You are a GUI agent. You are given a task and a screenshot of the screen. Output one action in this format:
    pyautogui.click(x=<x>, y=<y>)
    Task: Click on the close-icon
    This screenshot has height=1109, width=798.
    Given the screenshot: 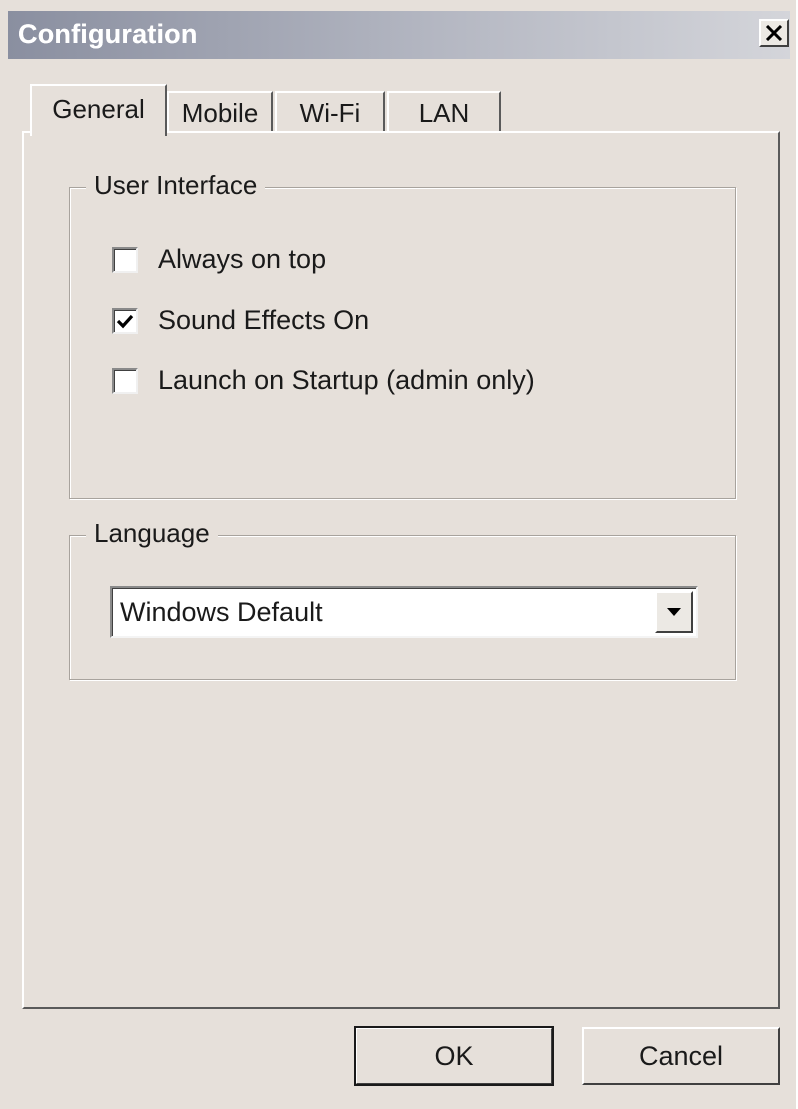 What is the action you would take?
    pyautogui.click(x=774, y=33)
    